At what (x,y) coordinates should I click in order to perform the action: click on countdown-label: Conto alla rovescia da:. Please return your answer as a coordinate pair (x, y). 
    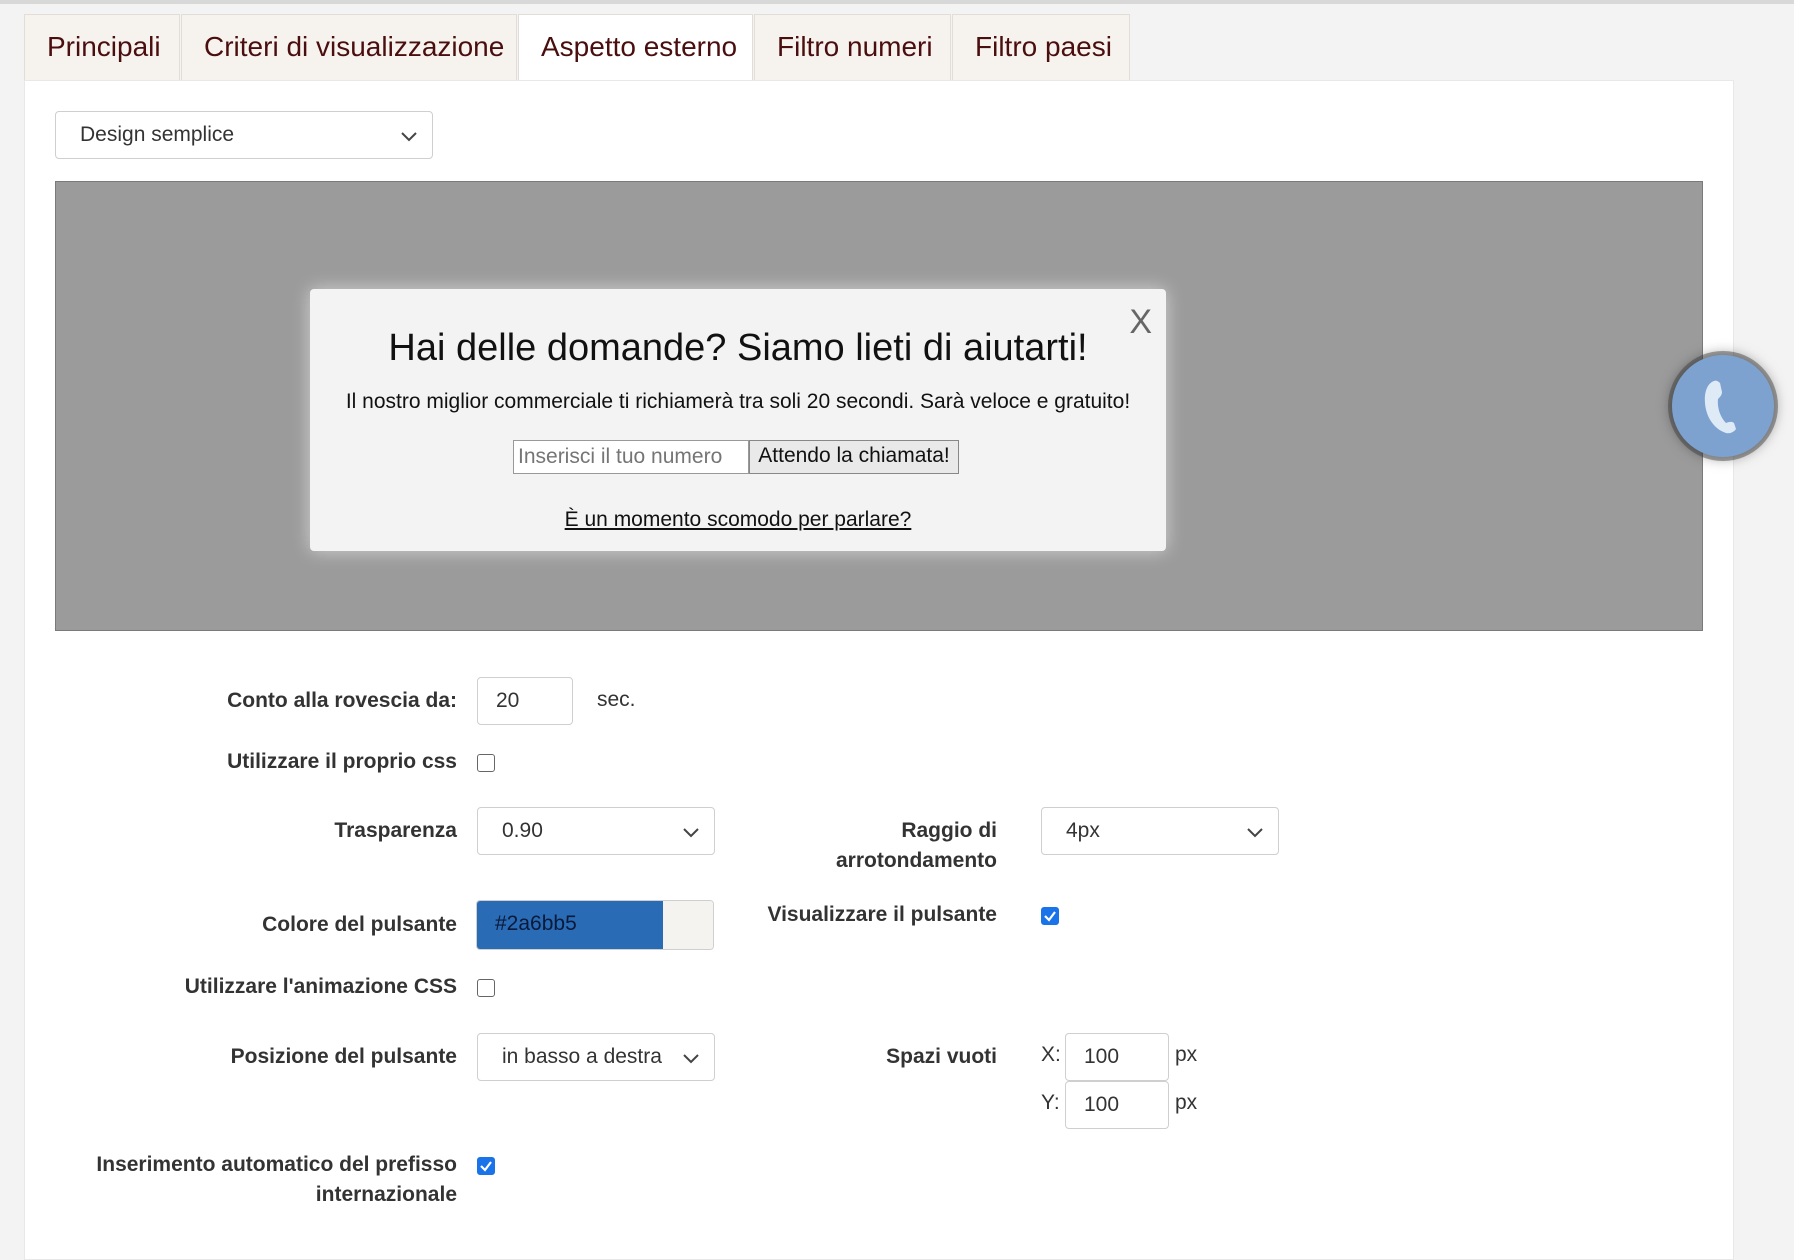
    Looking at the image, I should click on (342, 700).